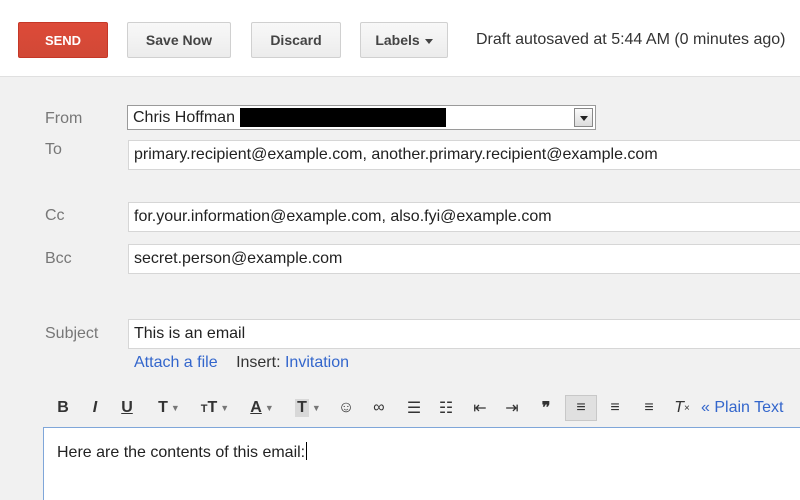  I want to click on from-select: Chris Hoffman, so click(361, 117).